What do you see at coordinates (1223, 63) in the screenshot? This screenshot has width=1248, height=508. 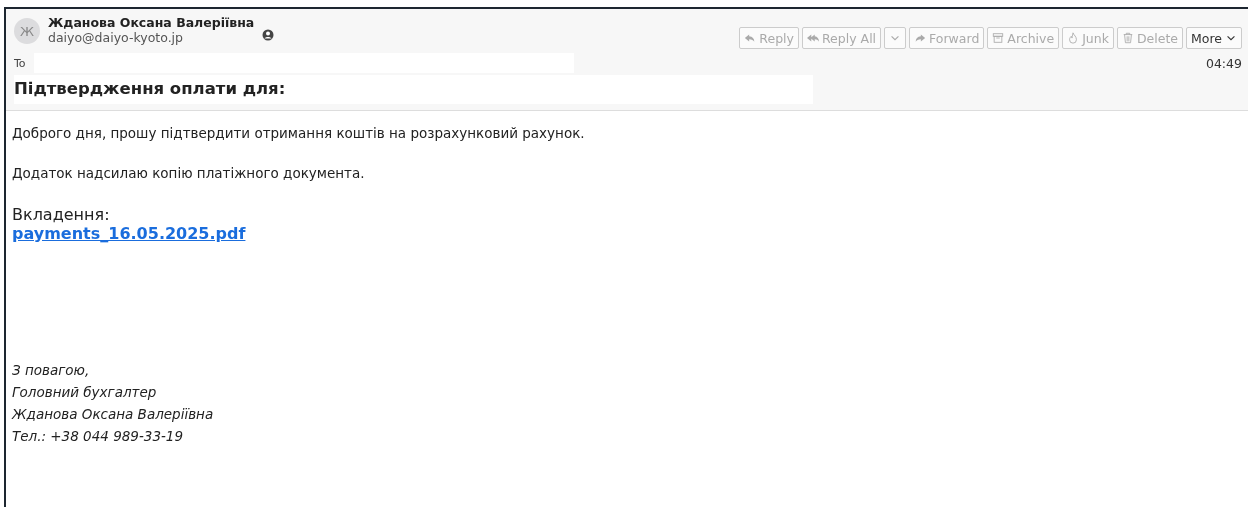 I see `message-time: 04:49` at bounding box center [1223, 63].